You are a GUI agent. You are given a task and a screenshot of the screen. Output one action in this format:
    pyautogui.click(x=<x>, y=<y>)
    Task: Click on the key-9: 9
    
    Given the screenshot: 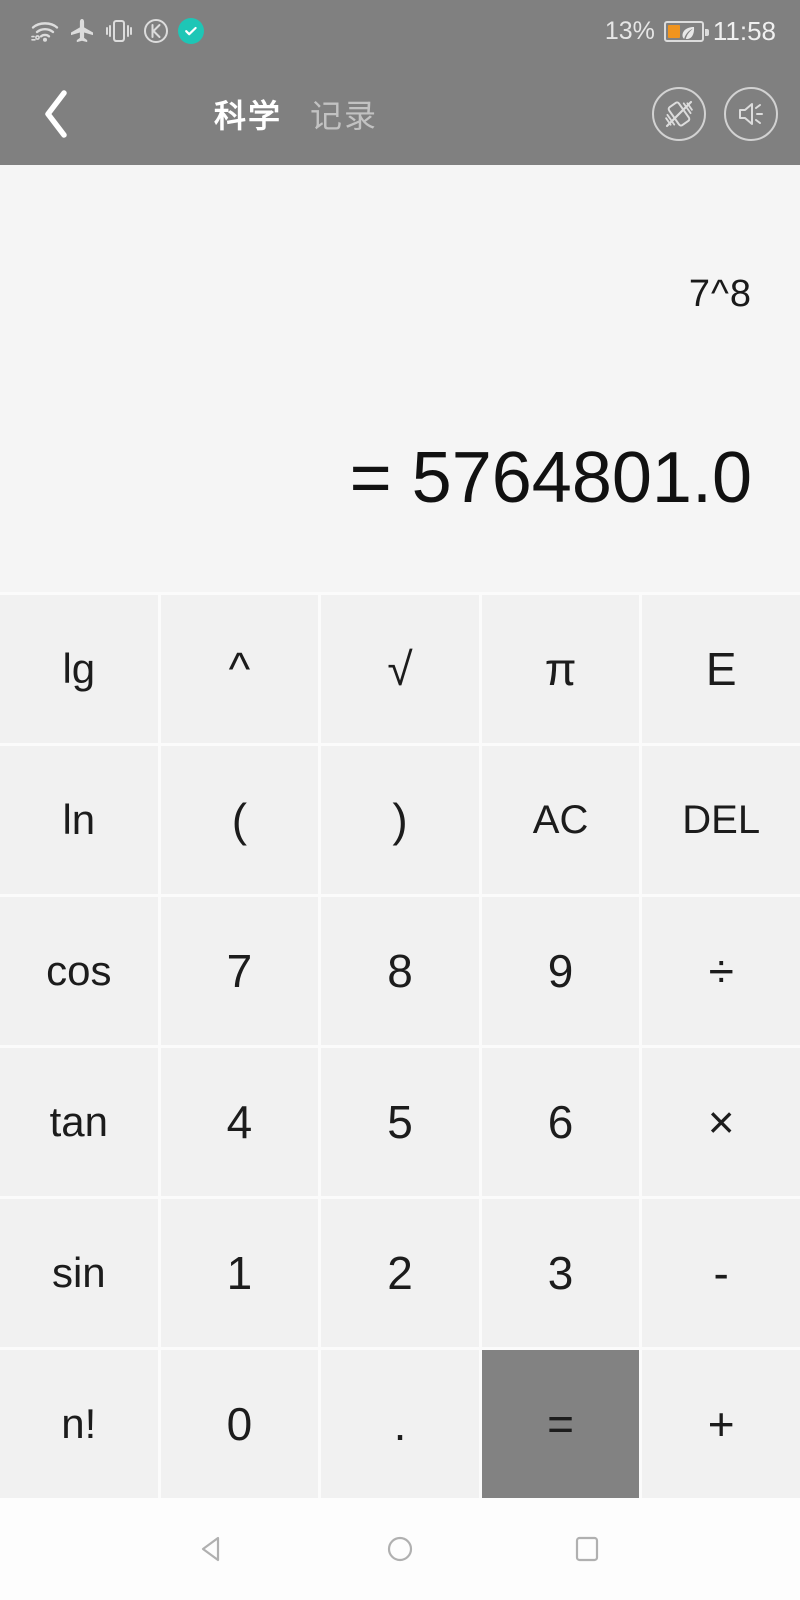 What is the action you would take?
    pyautogui.click(x=560, y=971)
    